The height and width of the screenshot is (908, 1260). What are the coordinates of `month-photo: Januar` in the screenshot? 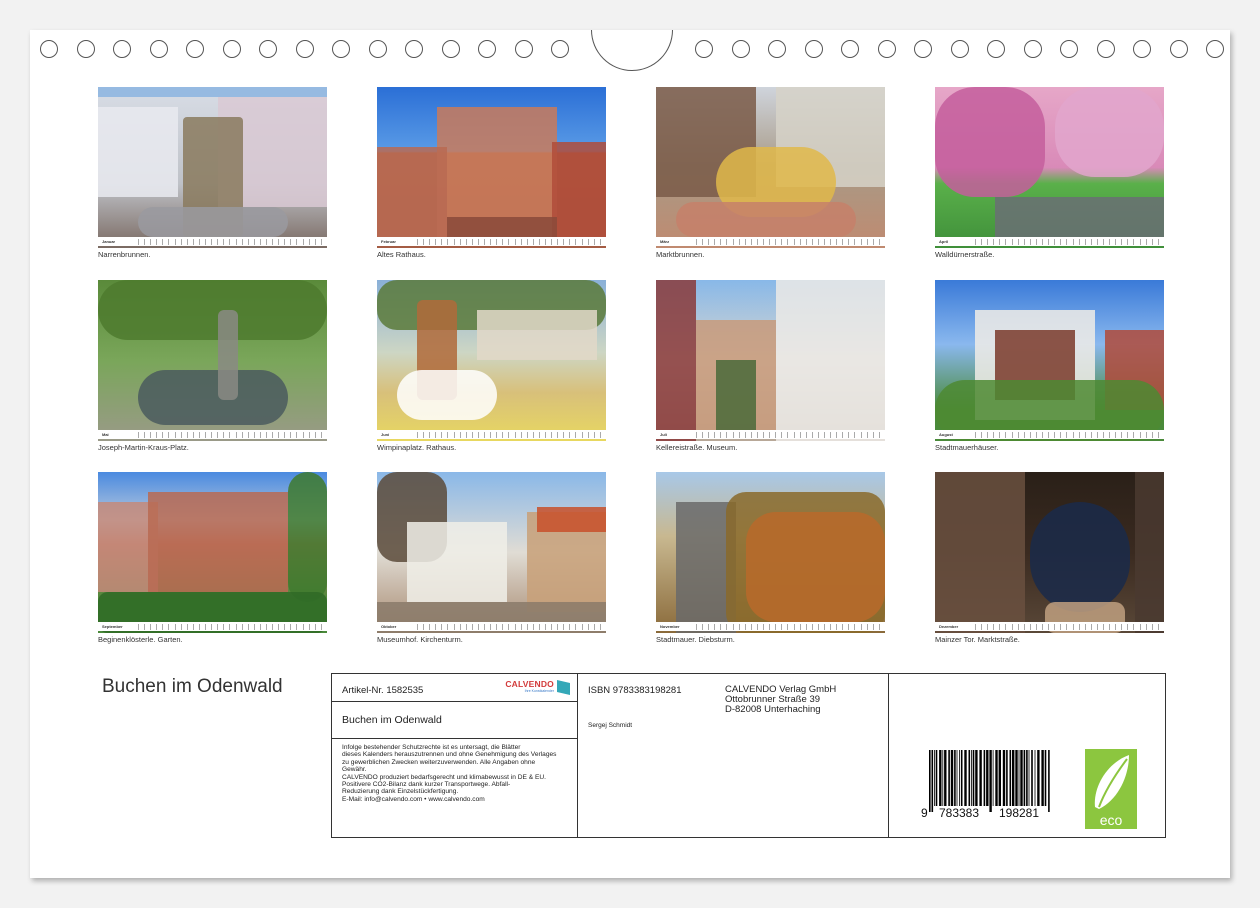 It's located at (212, 167).